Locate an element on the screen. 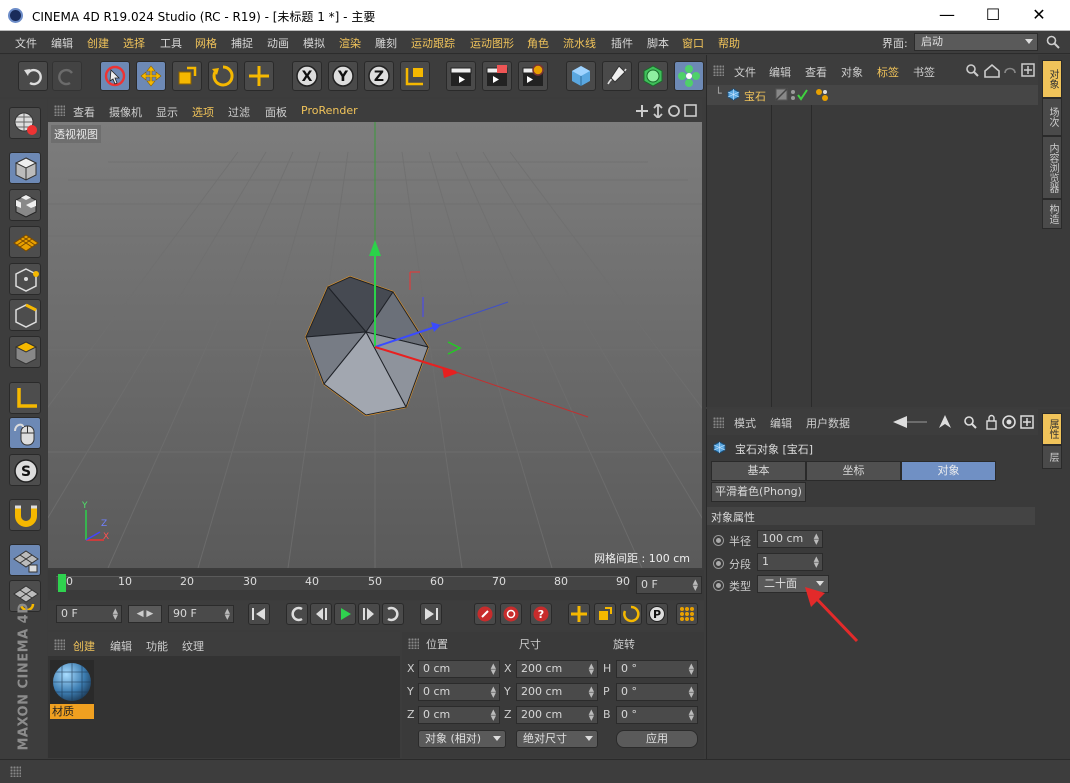 The image size is (1070, 783). material-menu-edit: 编辑 is located at coordinates (121, 646).